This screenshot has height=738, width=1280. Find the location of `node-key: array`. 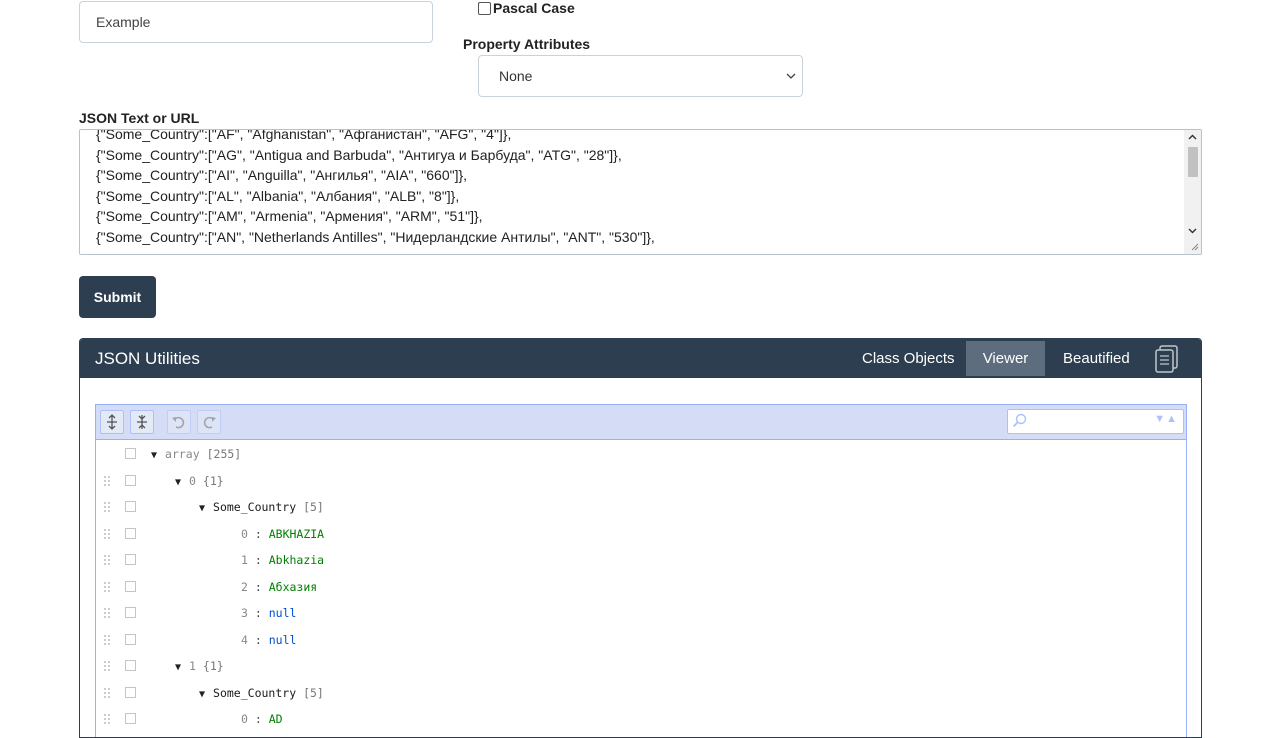

node-key: array is located at coordinates (182, 454).